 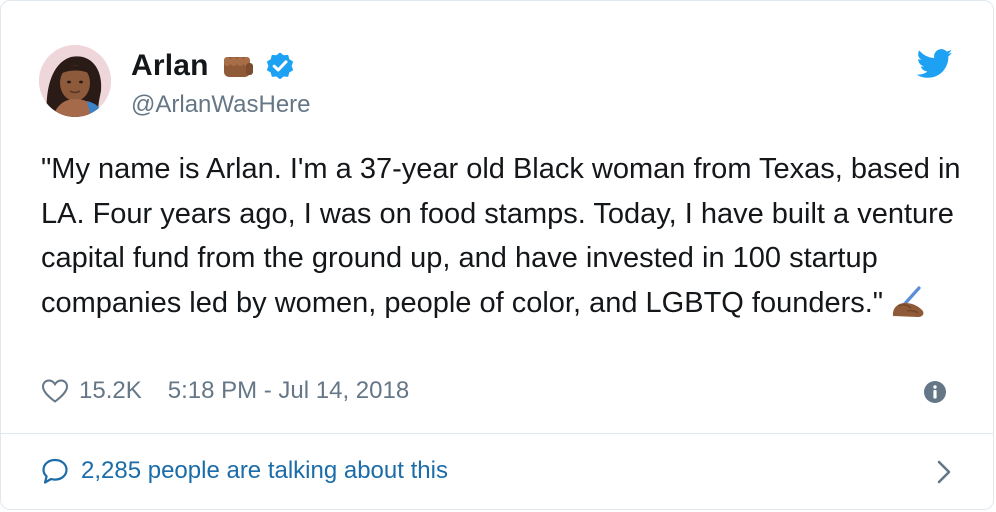 What do you see at coordinates (221, 66) in the screenshot?
I see `name-row: Arlan` at bounding box center [221, 66].